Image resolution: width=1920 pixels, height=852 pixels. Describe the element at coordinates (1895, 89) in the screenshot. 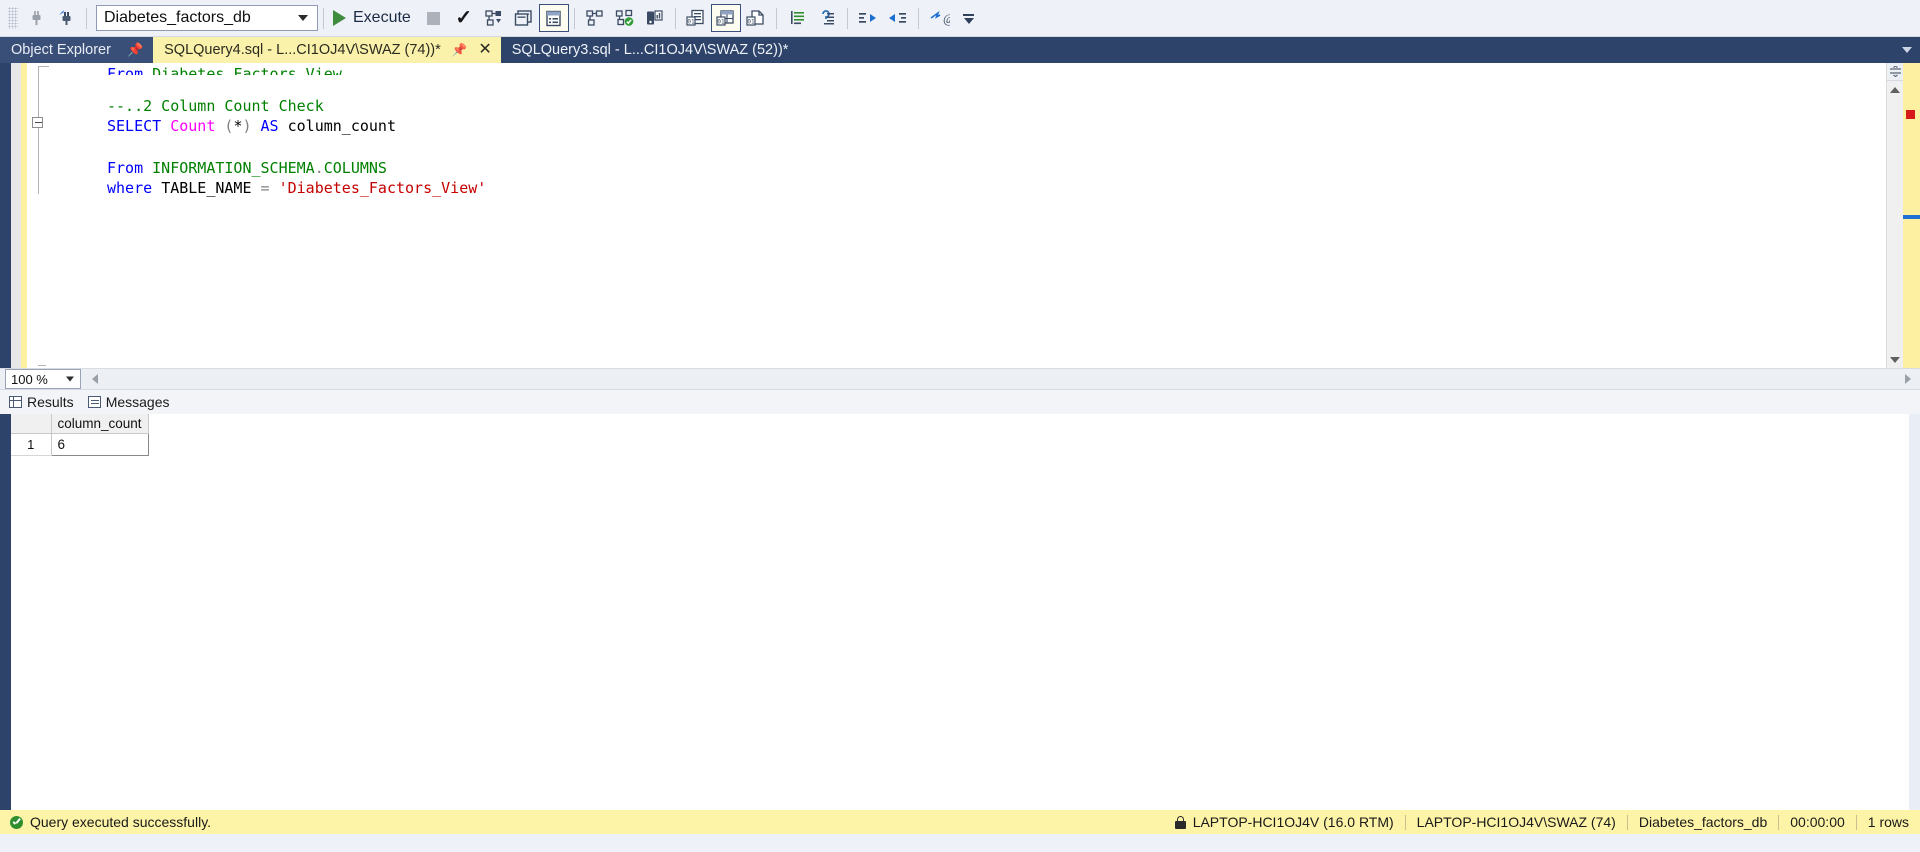

I see `scroll-up-button` at that location.